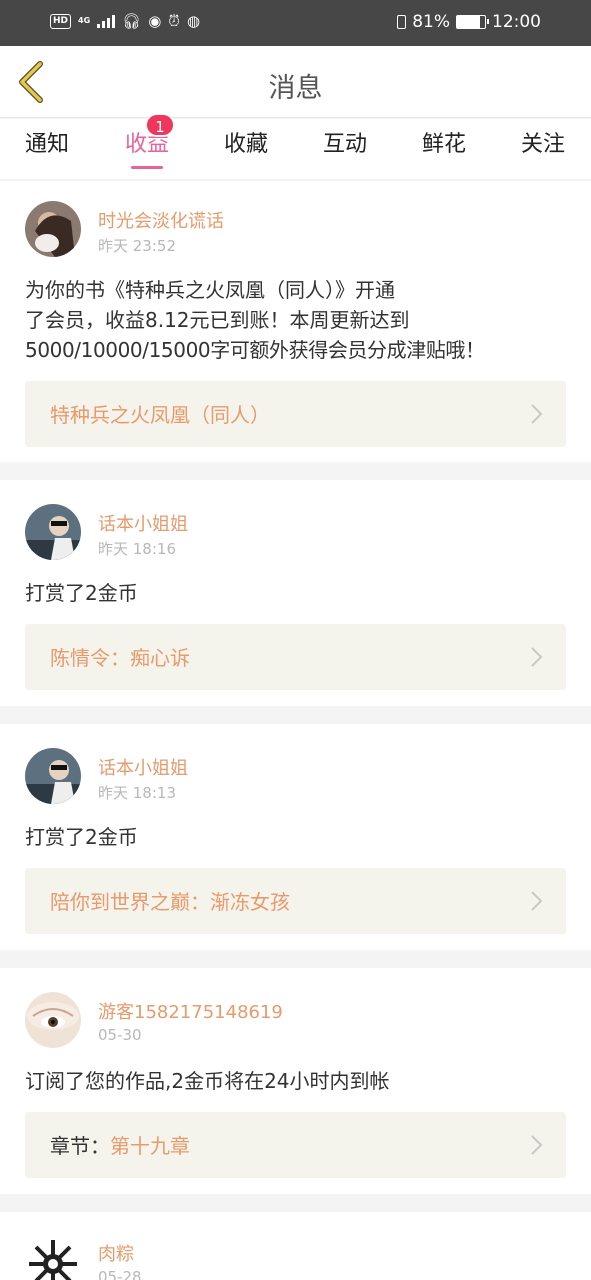 The width and height of the screenshot is (591, 1280). I want to click on message-time: 昨天 23:52, so click(137, 246).